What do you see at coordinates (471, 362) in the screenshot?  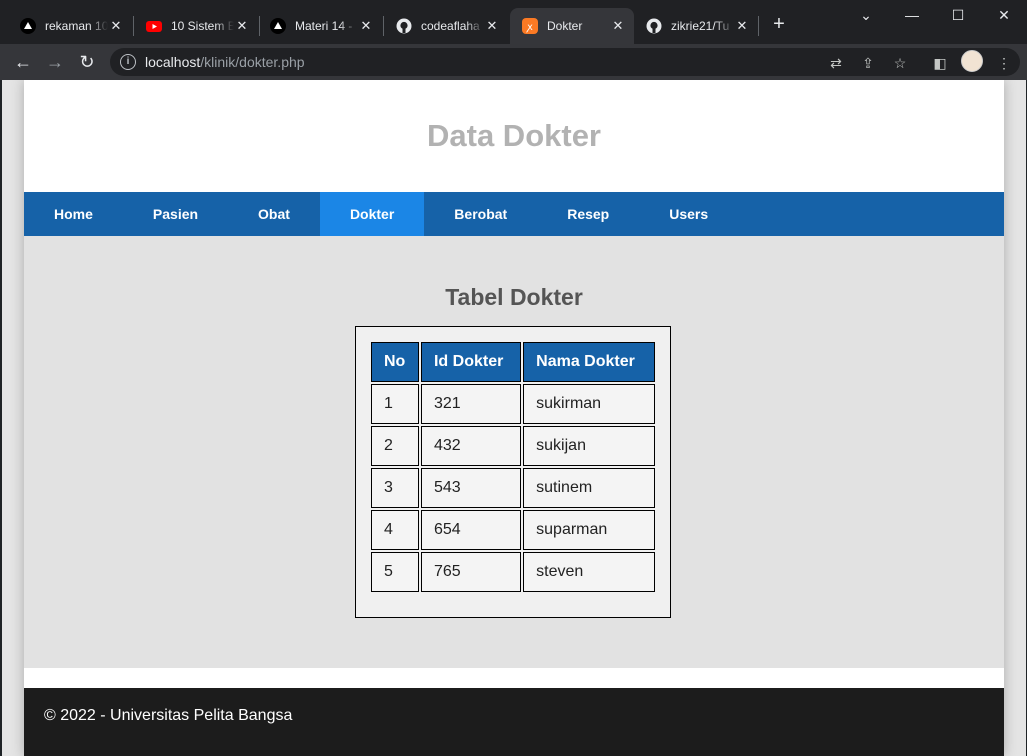 I see `column-header: Id Dokter` at bounding box center [471, 362].